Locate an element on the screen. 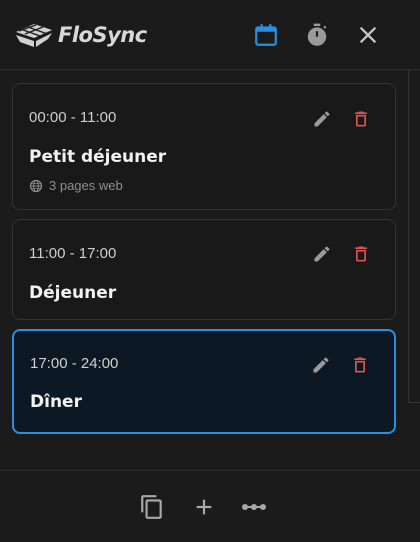  close-icon is located at coordinates (368, 35).